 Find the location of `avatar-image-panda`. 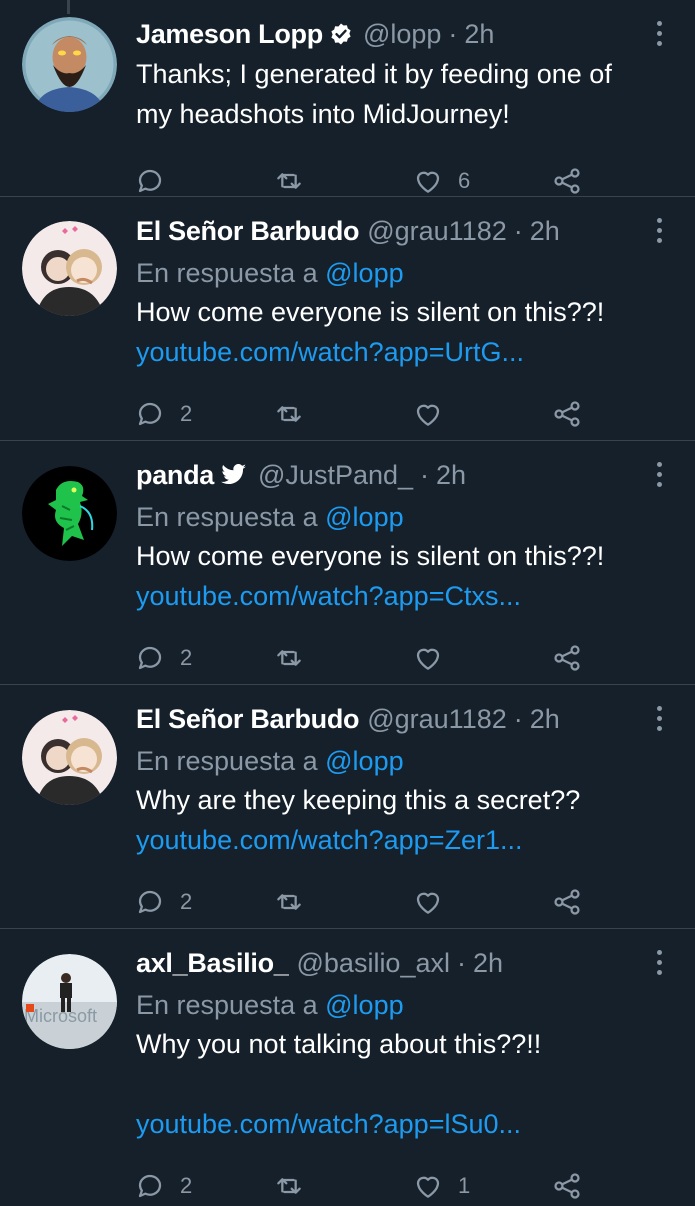

avatar-image-panda is located at coordinates (69, 513).